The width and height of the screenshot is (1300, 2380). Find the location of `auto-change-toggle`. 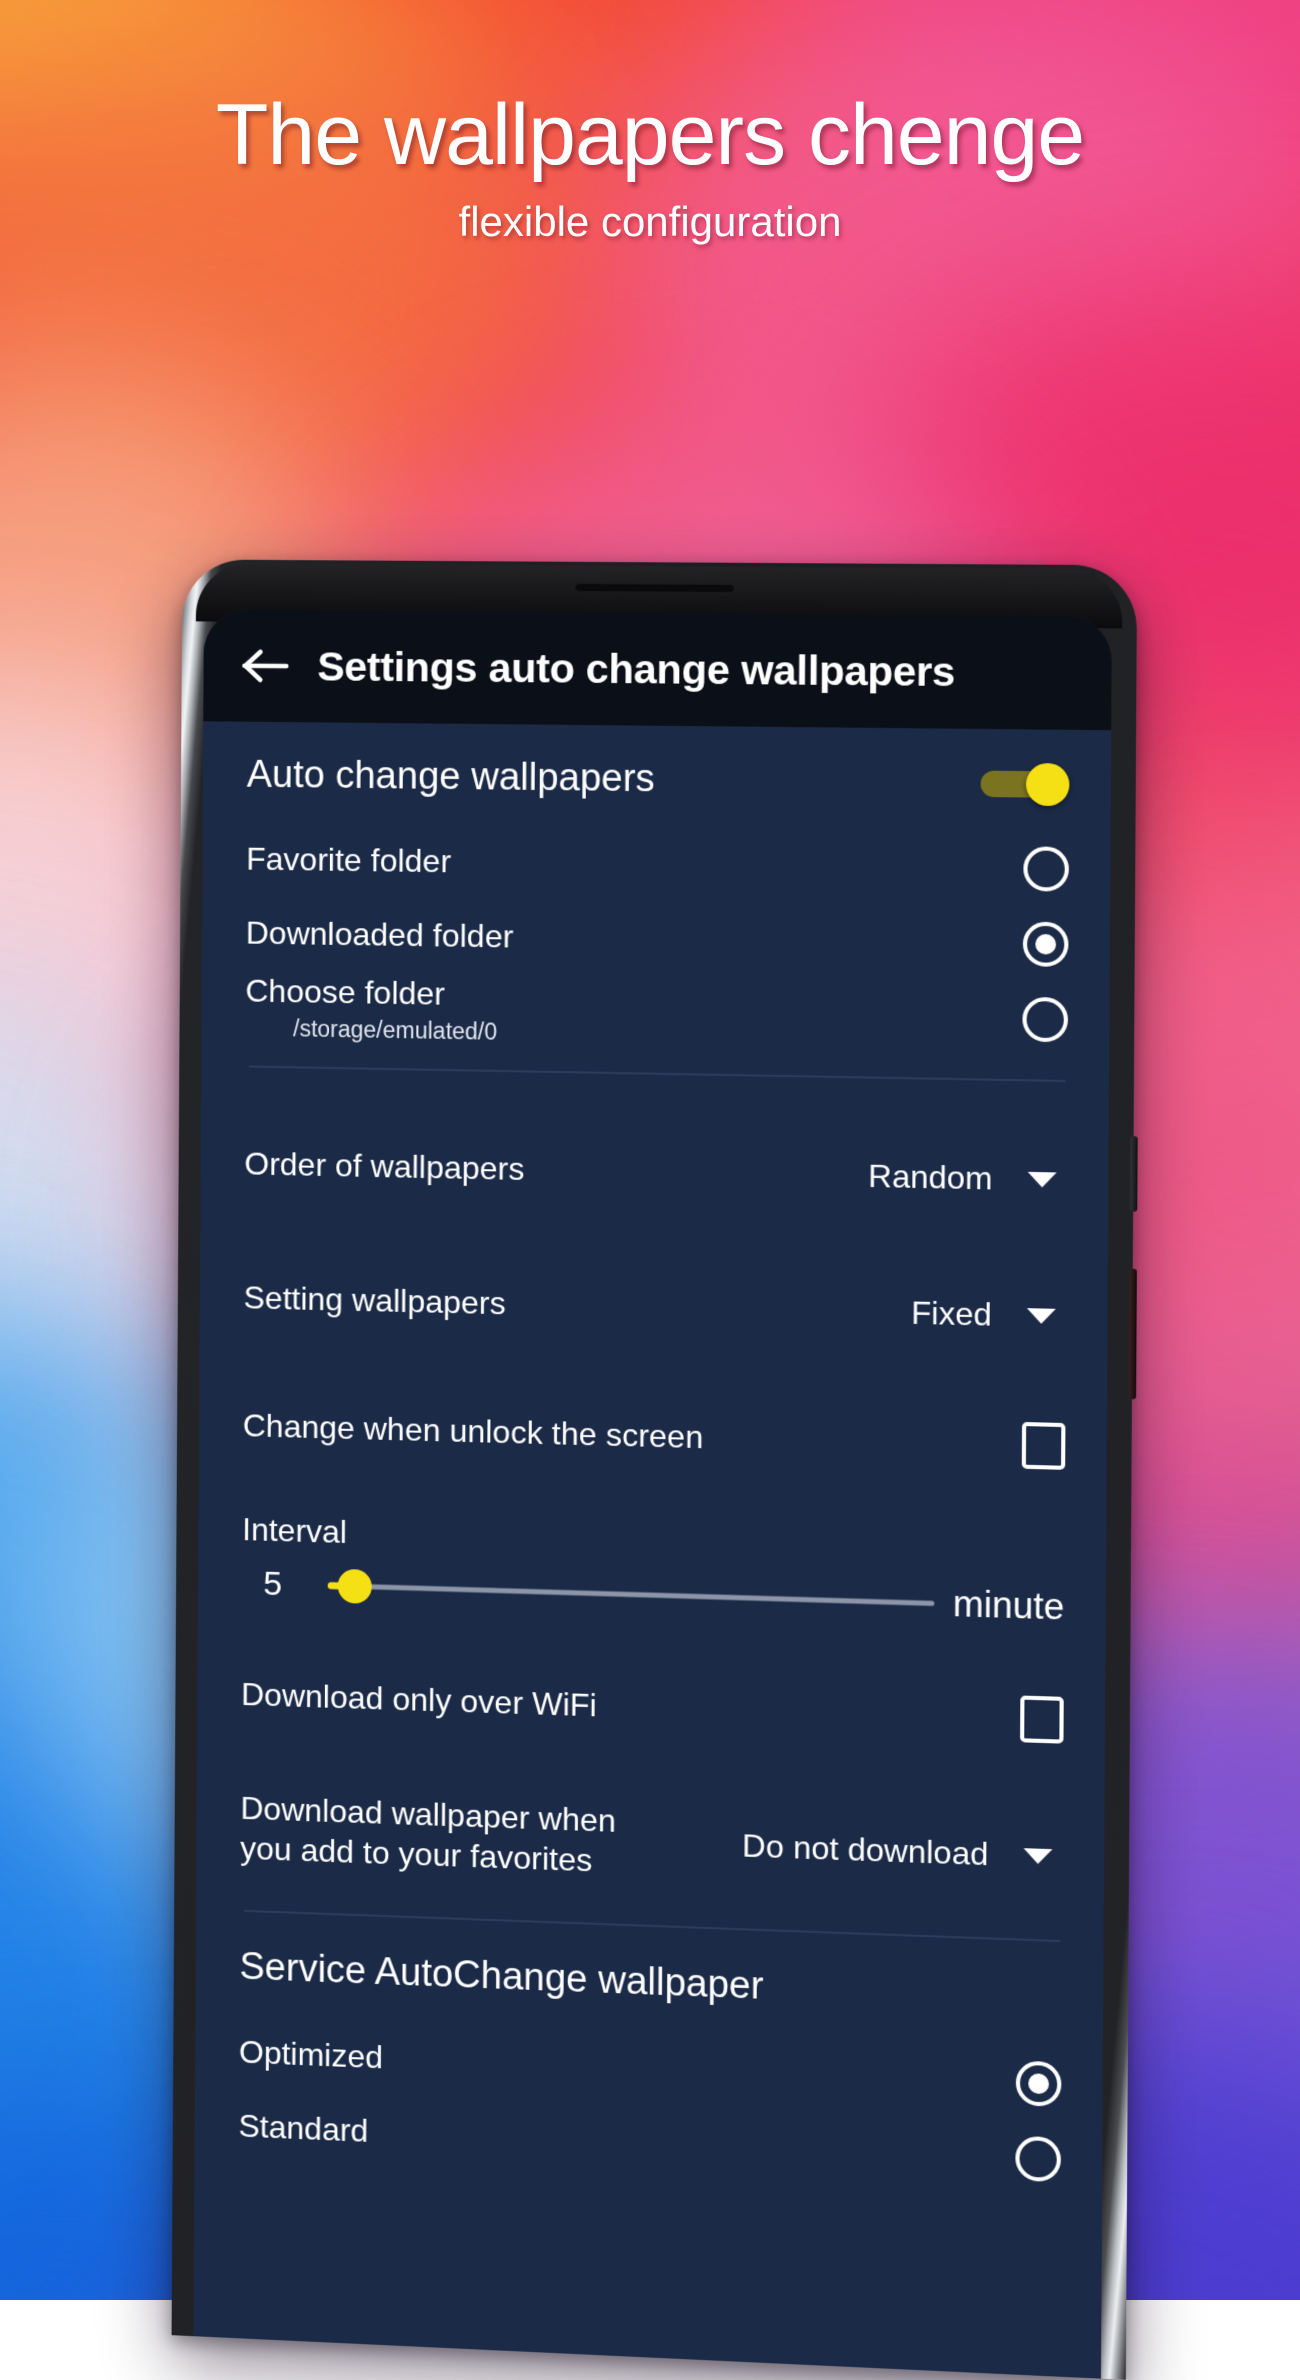

auto-change-toggle is located at coordinates (1024, 784).